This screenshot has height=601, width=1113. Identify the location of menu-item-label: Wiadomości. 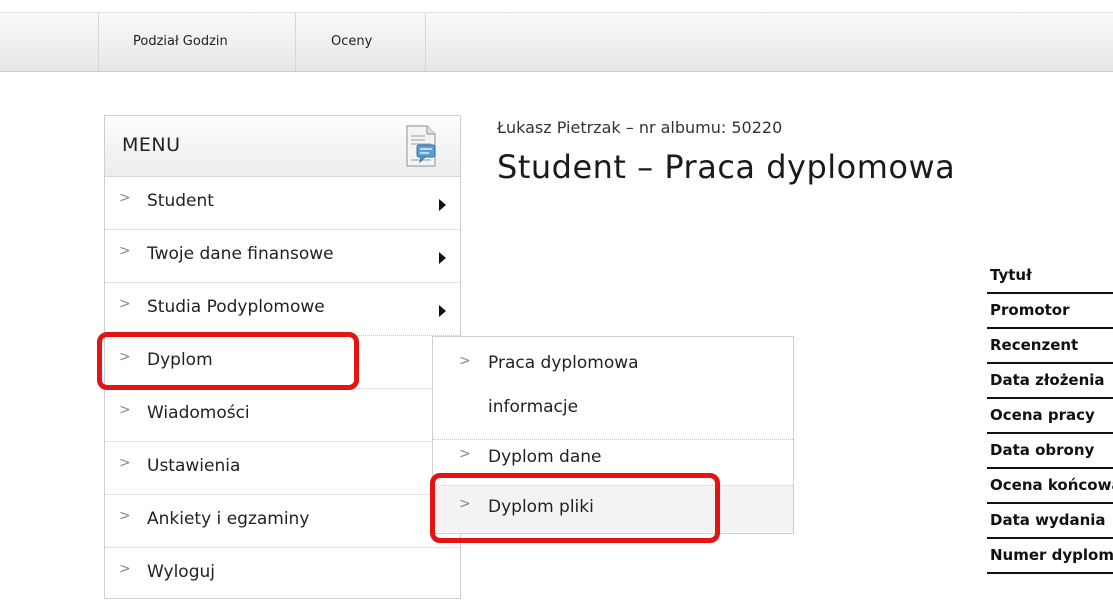
(198, 413).